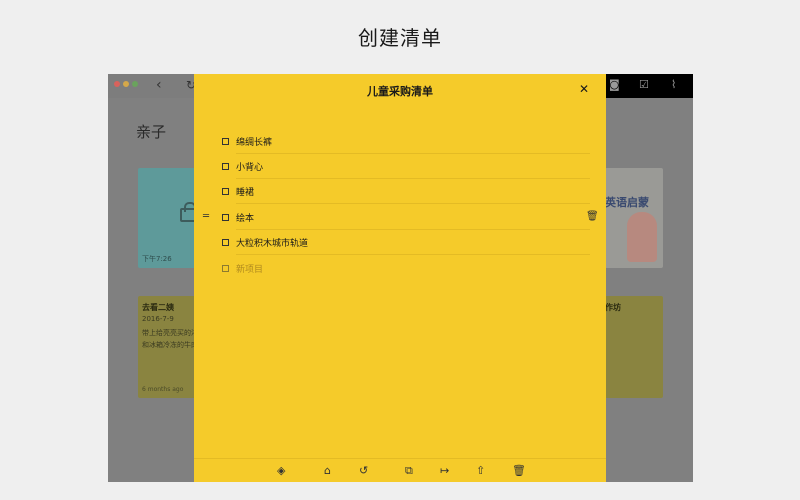 The width and height of the screenshot is (800, 500). I want to click on toolbar-right: ◙ ☑ ⌇, so click(649, 86).